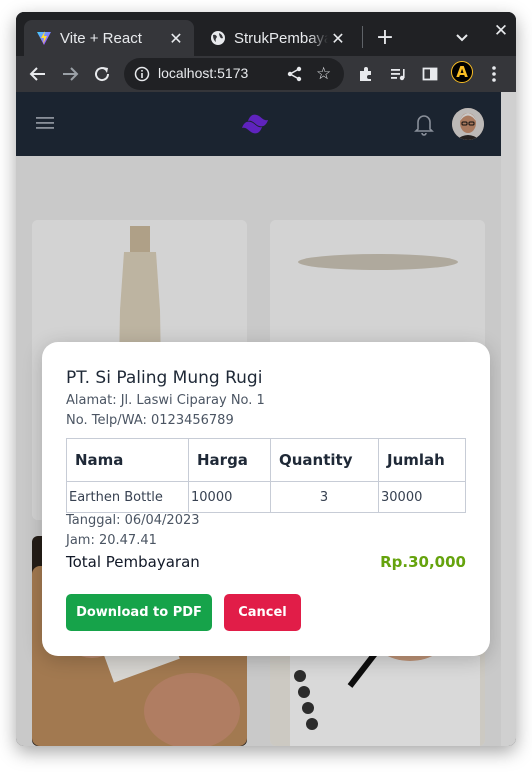  I want to click on tab-strip: Vite + React ✕ StrukPembayaran ✕ + ✕, so click(266, 34).